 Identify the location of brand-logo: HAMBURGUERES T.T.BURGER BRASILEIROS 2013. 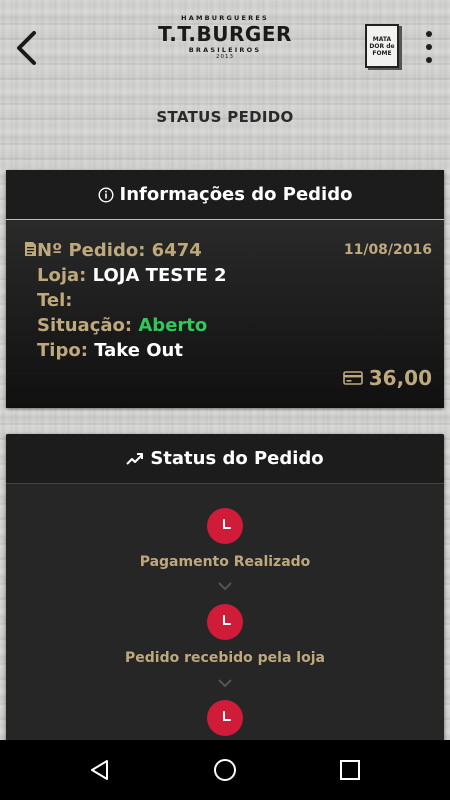
(225, 44).